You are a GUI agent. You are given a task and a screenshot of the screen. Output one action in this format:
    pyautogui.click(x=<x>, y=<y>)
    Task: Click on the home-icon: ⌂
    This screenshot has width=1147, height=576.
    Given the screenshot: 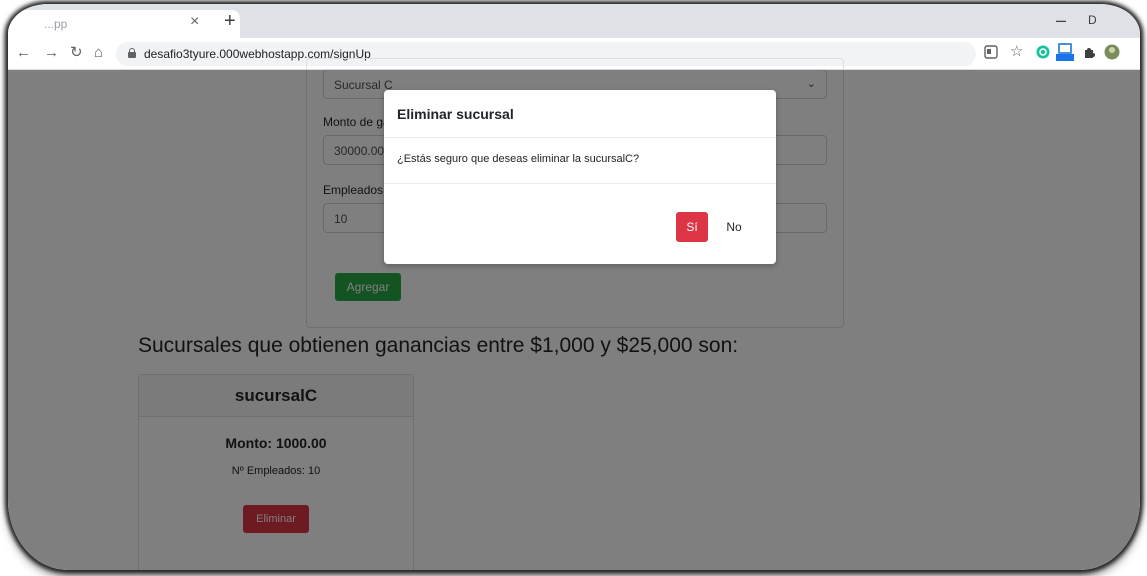 What is the action you would take?
    pyautogui.click(x=98, y=53)
    